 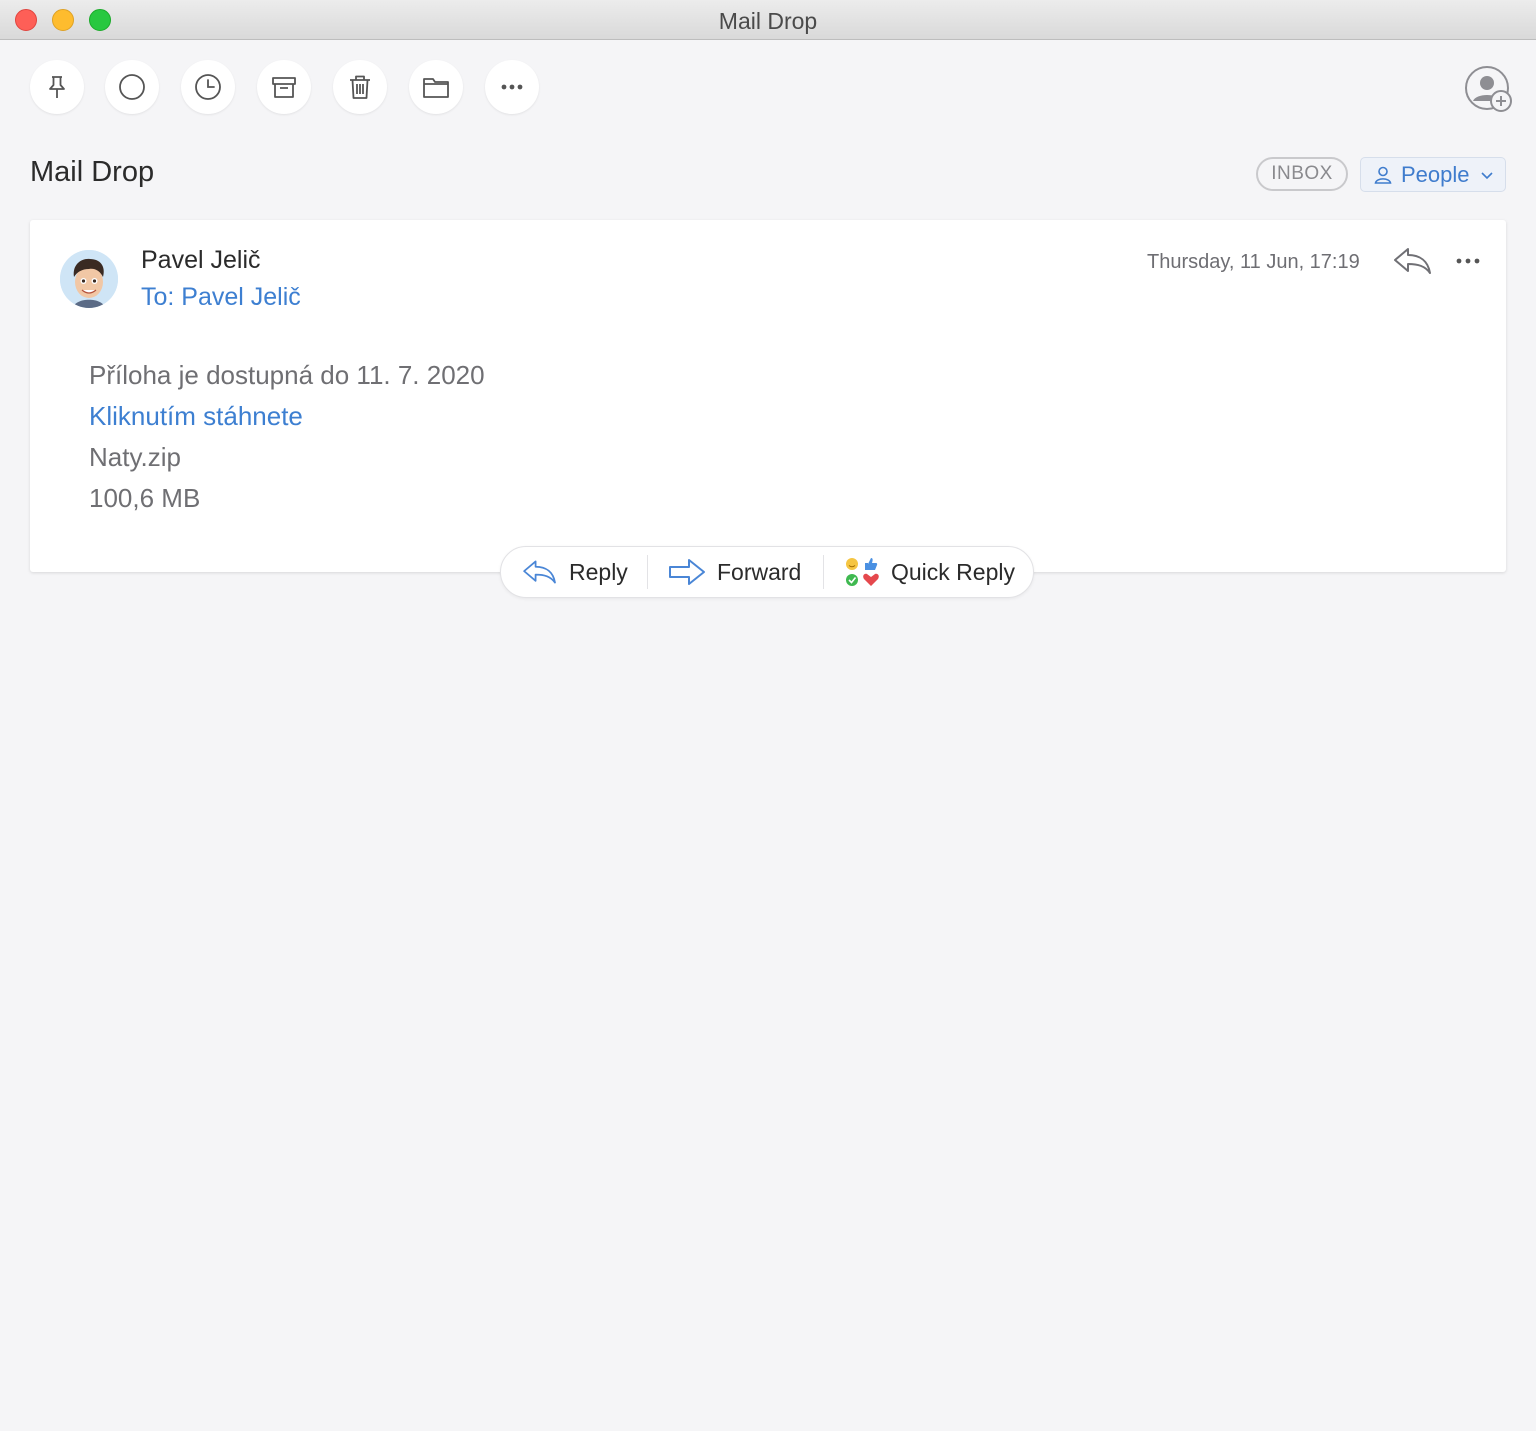 I want to click on folder-icon, so click(x=436, y=88).